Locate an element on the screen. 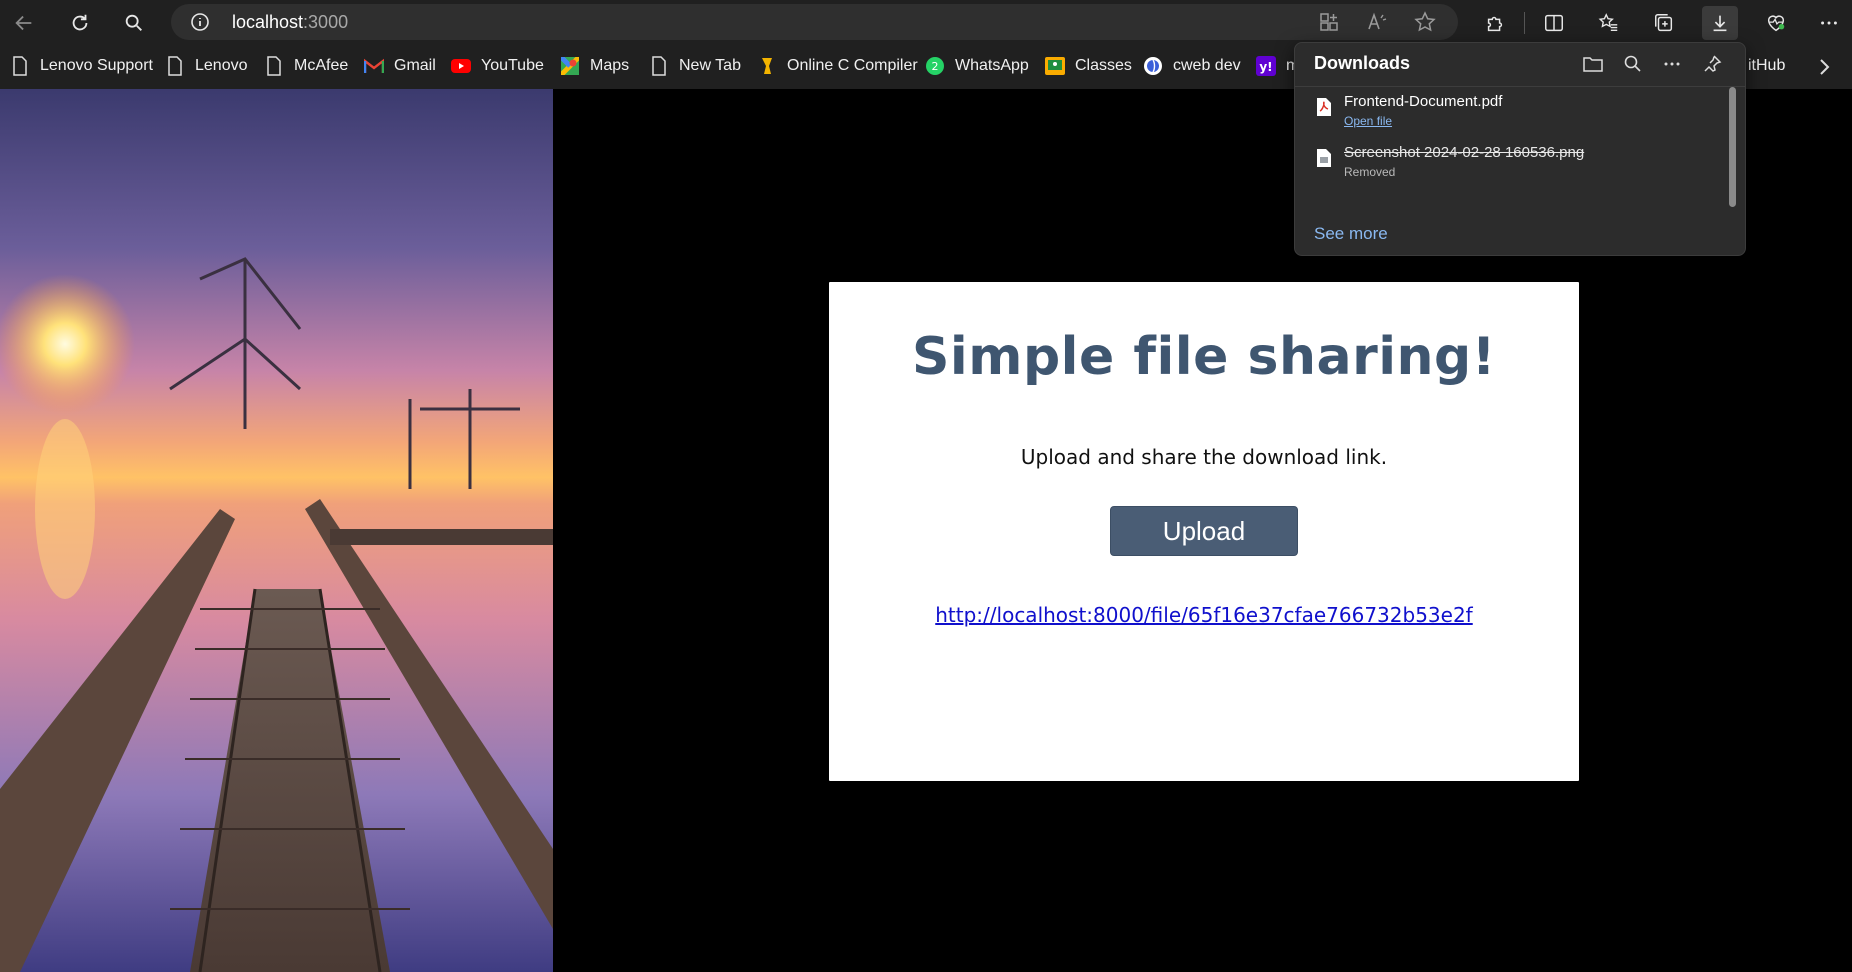 This screenshot has width=1852, height=972. gmail-icon is located at coordinates (374, 66).